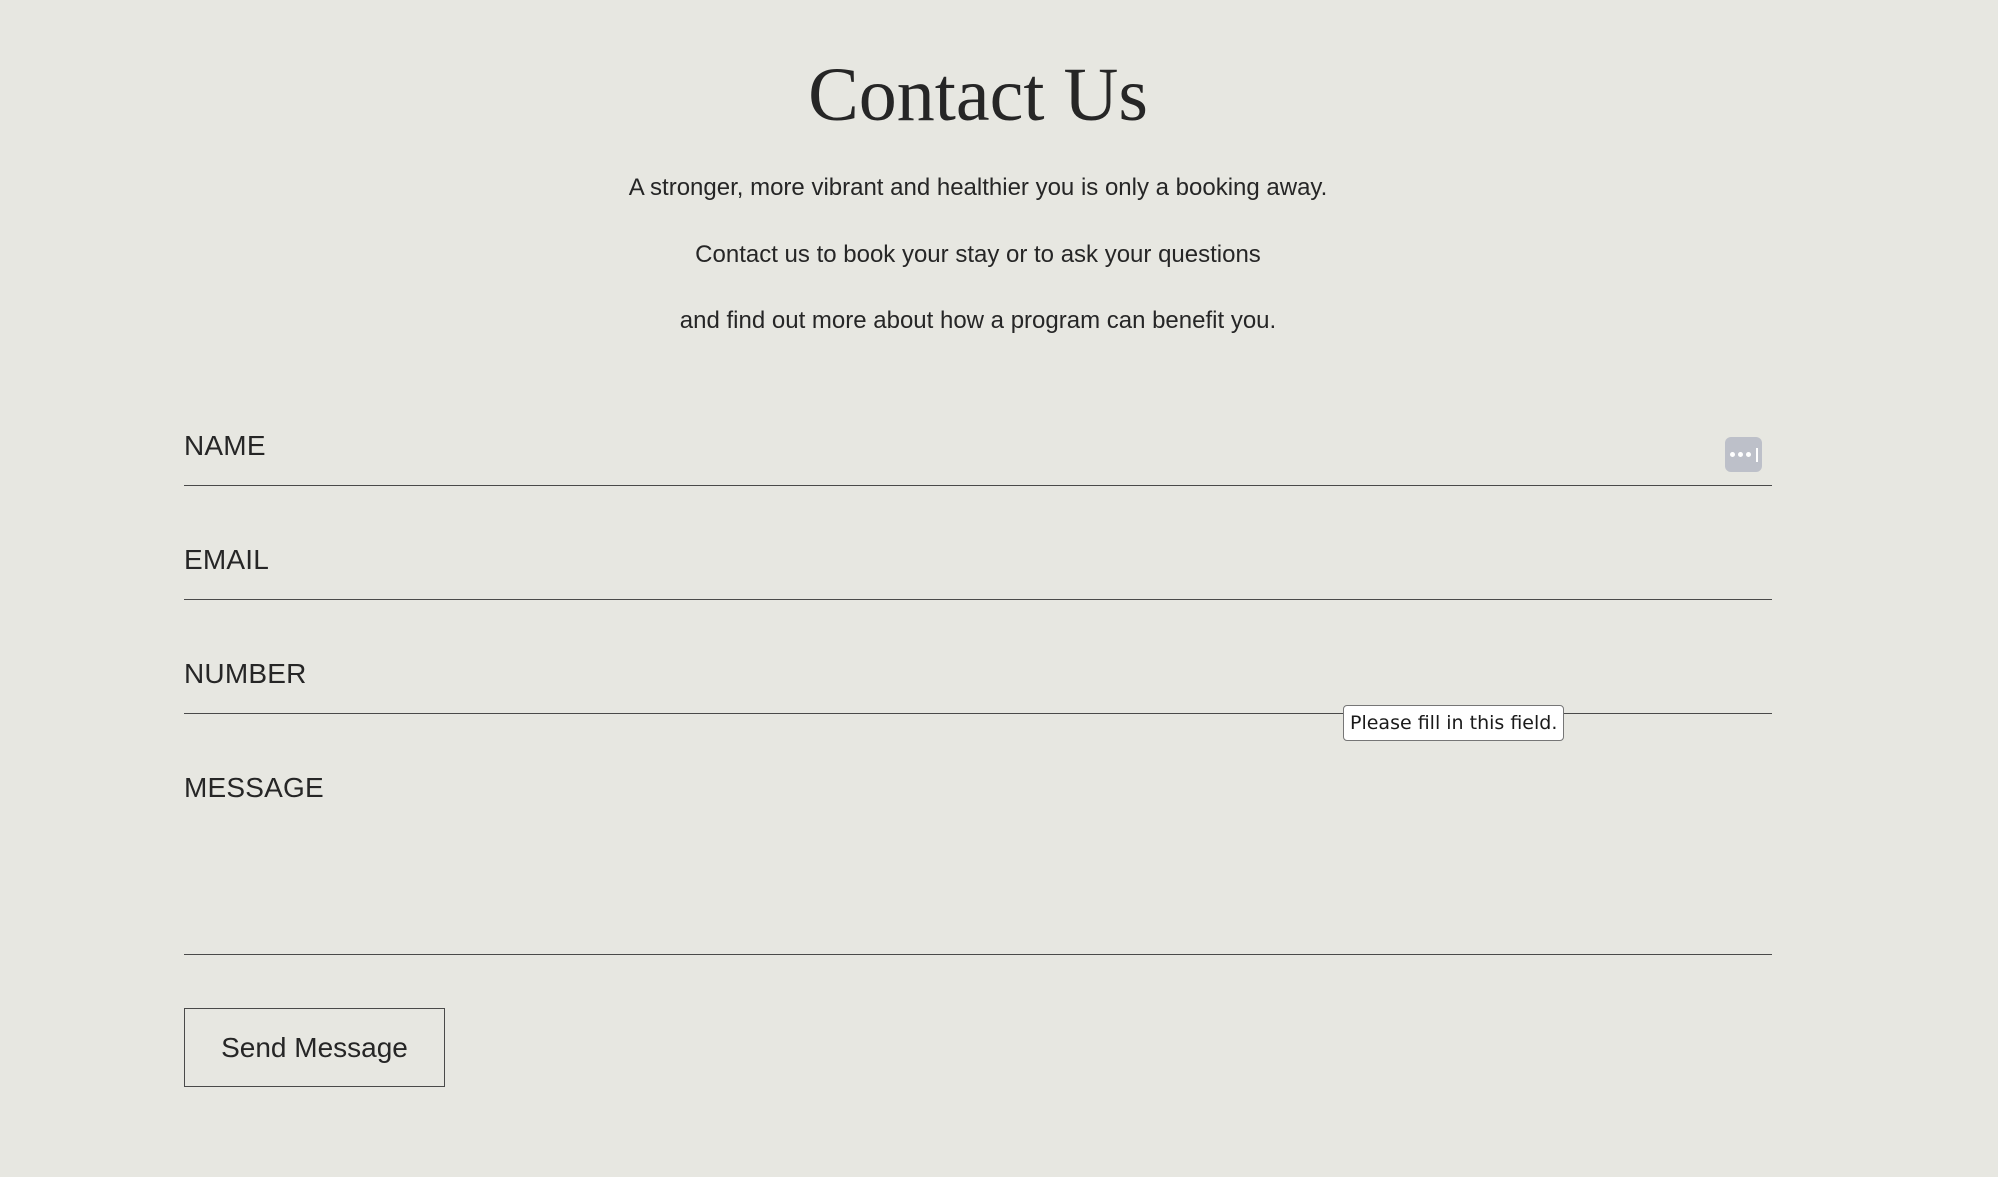 The image size is (1998, 1177). Describe the element at coordinates (1743, 454) in the screenshot. I see `password-manager-icon` at that location.